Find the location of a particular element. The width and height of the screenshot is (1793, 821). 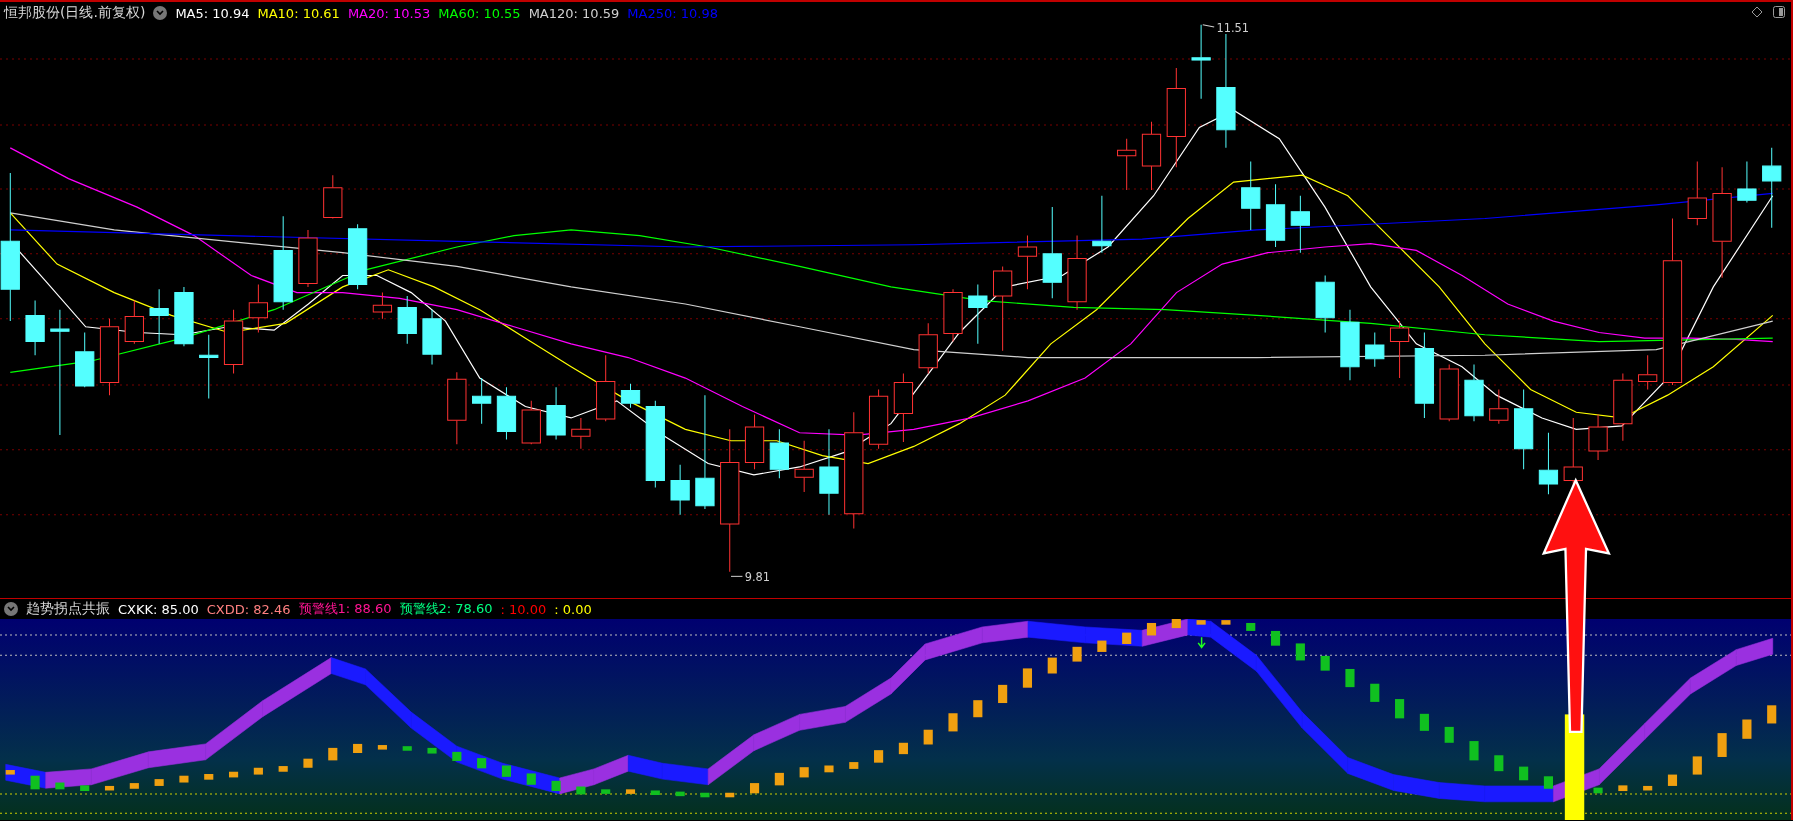

indicator-value: MA120: 10.59 is located at coordinates (574, 13).